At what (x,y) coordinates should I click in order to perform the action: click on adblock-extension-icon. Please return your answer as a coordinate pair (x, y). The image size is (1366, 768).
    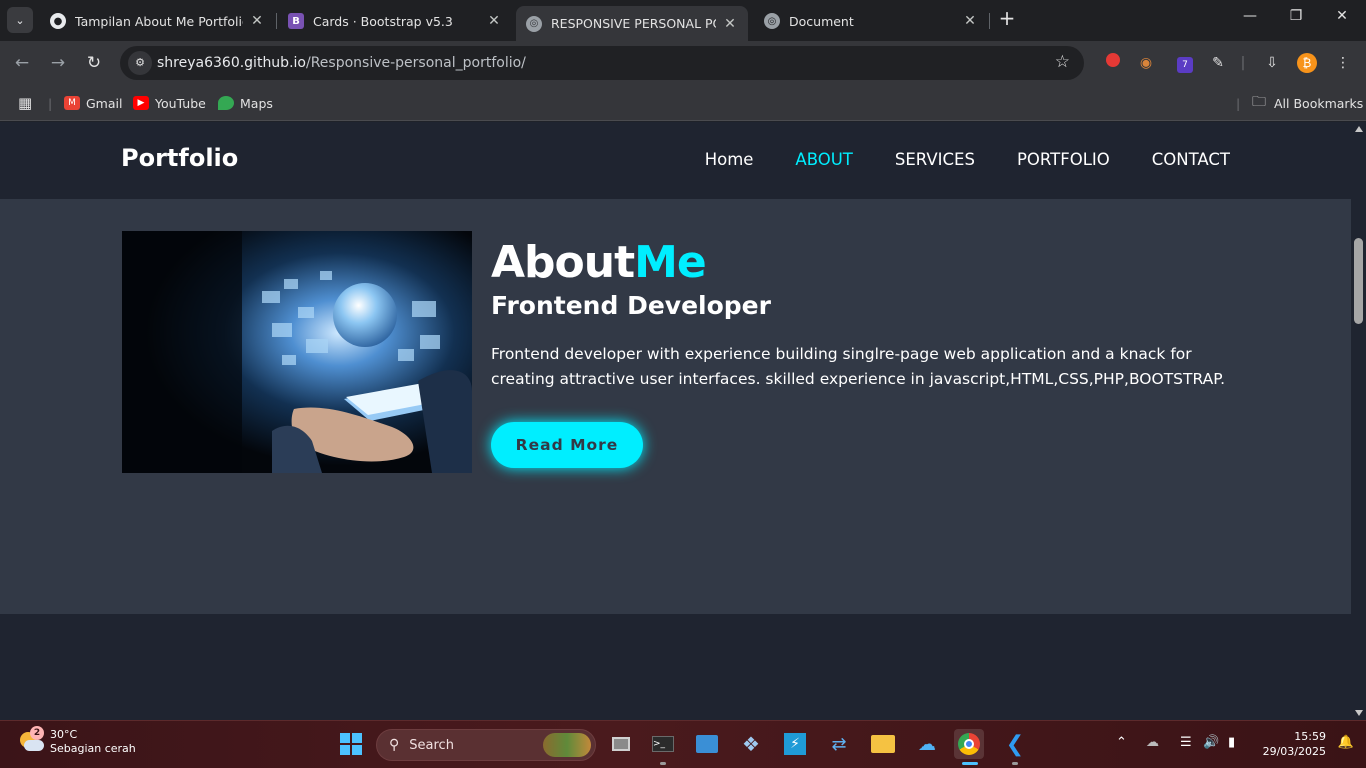
    Looking at the image, I should click on (1113, 63).